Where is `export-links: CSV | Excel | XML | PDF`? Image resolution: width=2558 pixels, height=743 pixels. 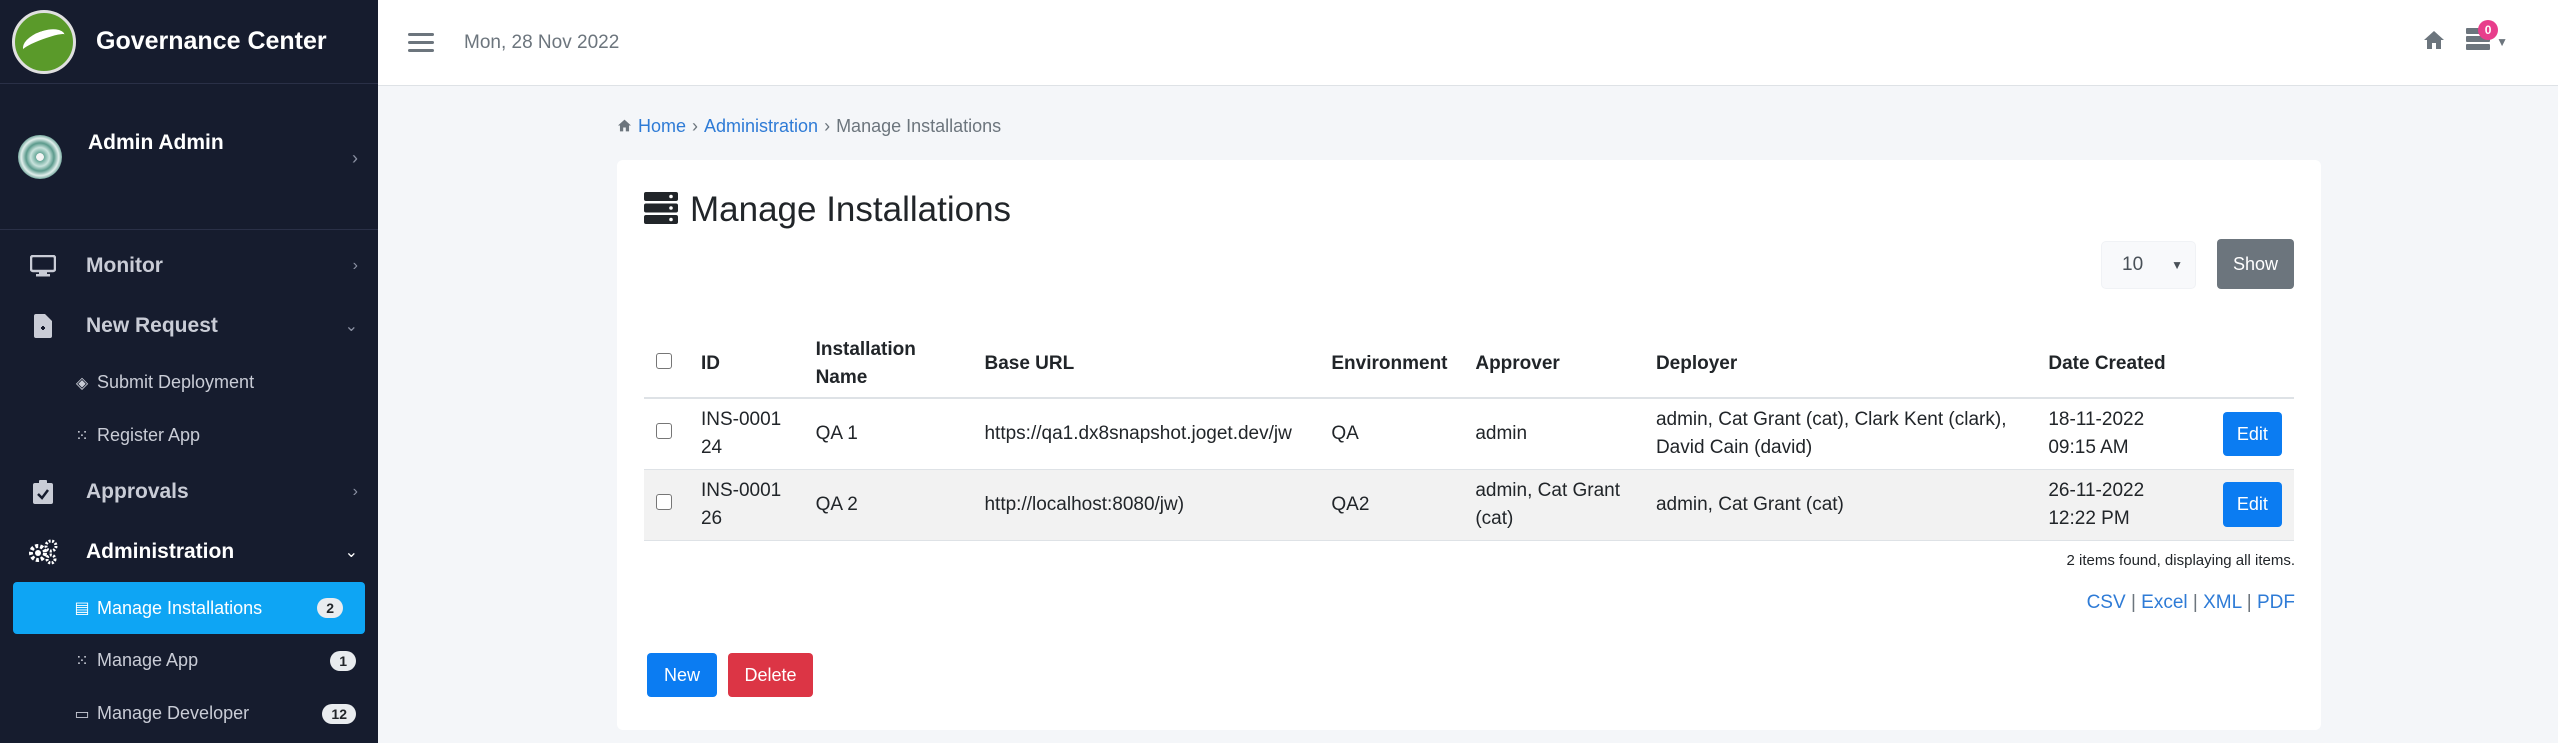 export-links: CSV | Excel | XML | PDF is located at coordinates (2191, 603).